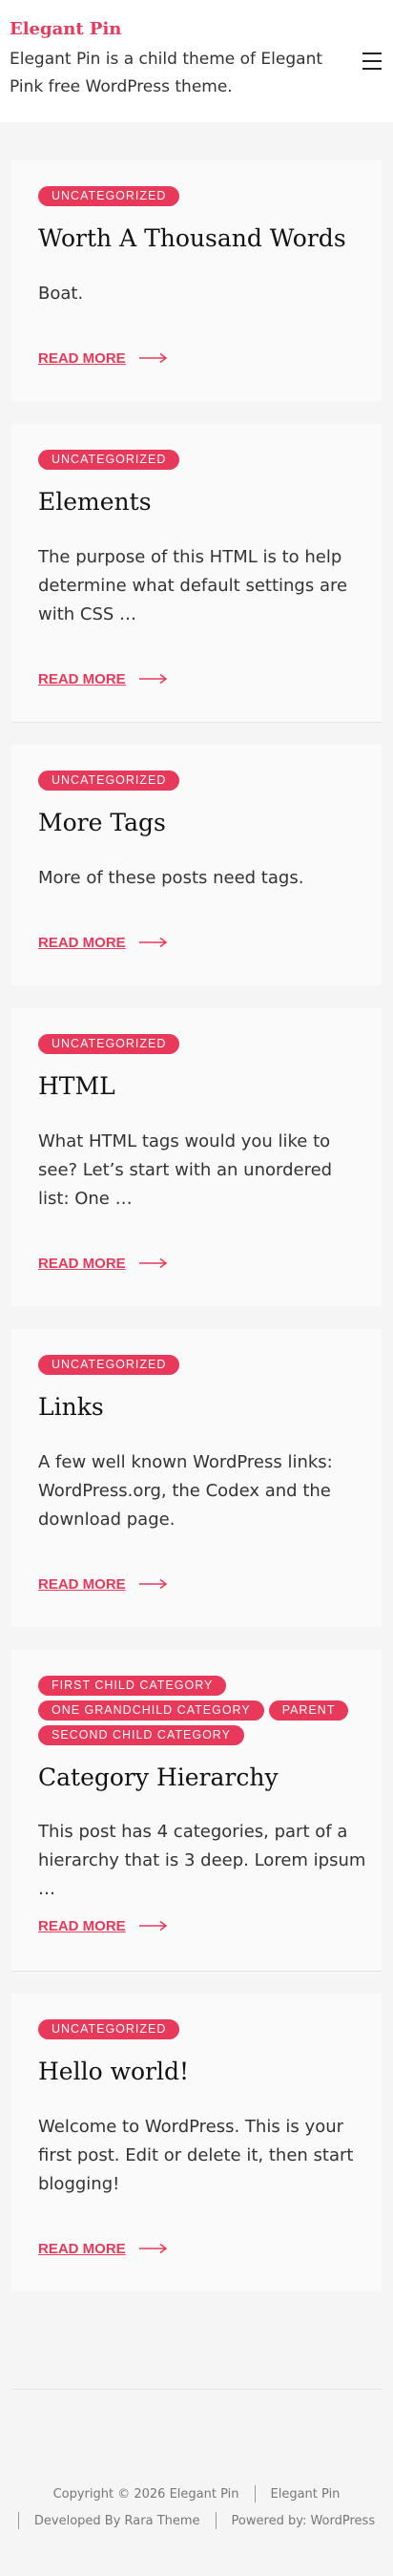 The height and width of the screenshot is (2576, 393). What do you see at coordinates (171, 878) in the screenshot?
I see `post-excerpt: More of these posts need tags.` at bounding box center [171, 878].